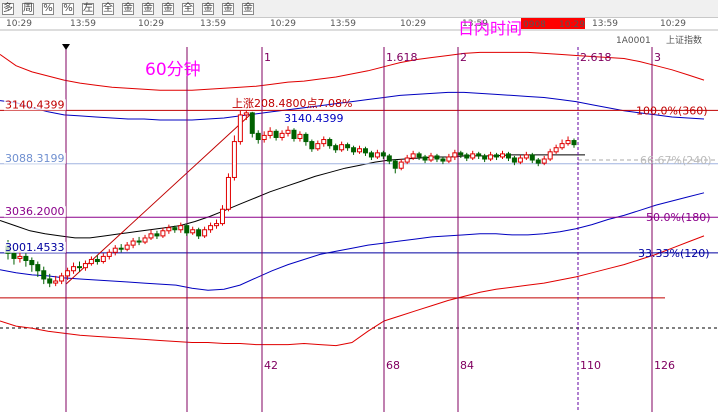  I want to click on percent-button: %, so click(48, 8).